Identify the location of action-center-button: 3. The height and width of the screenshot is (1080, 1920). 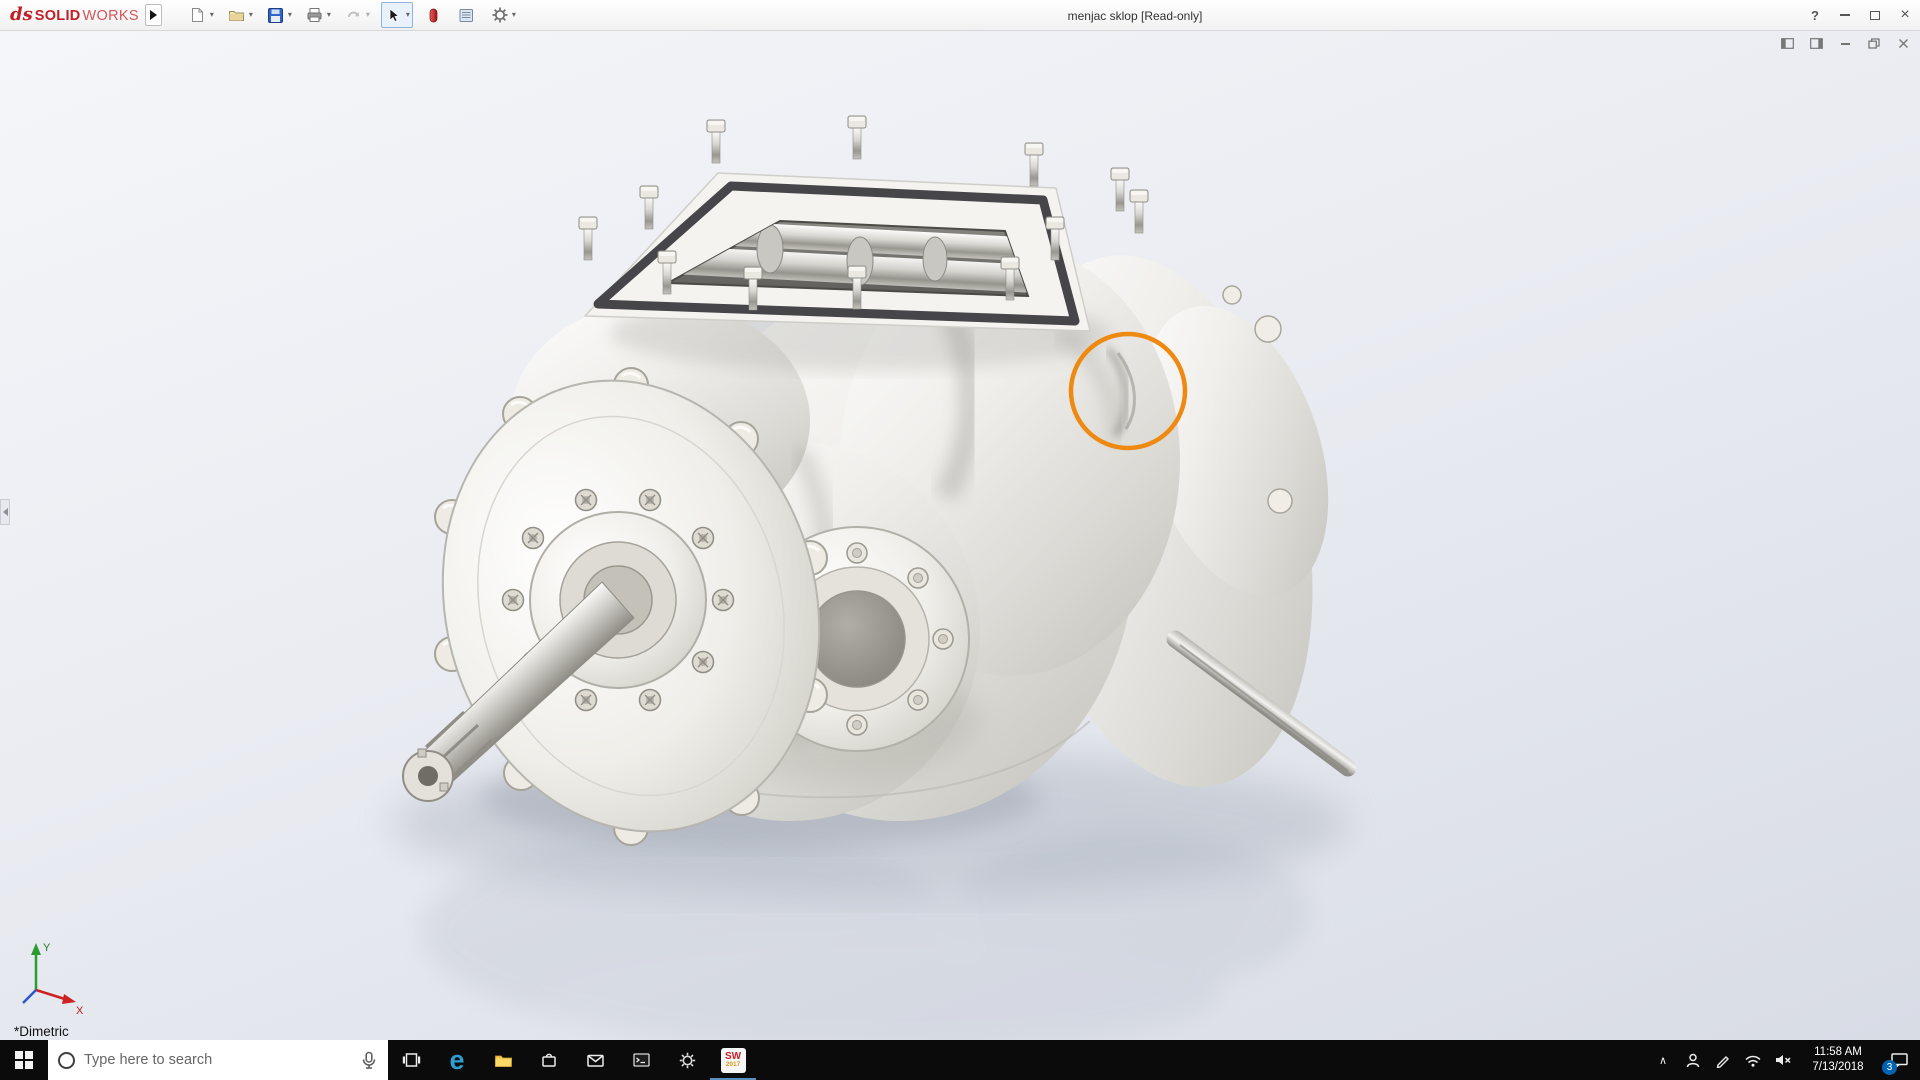
(1899, 1060).